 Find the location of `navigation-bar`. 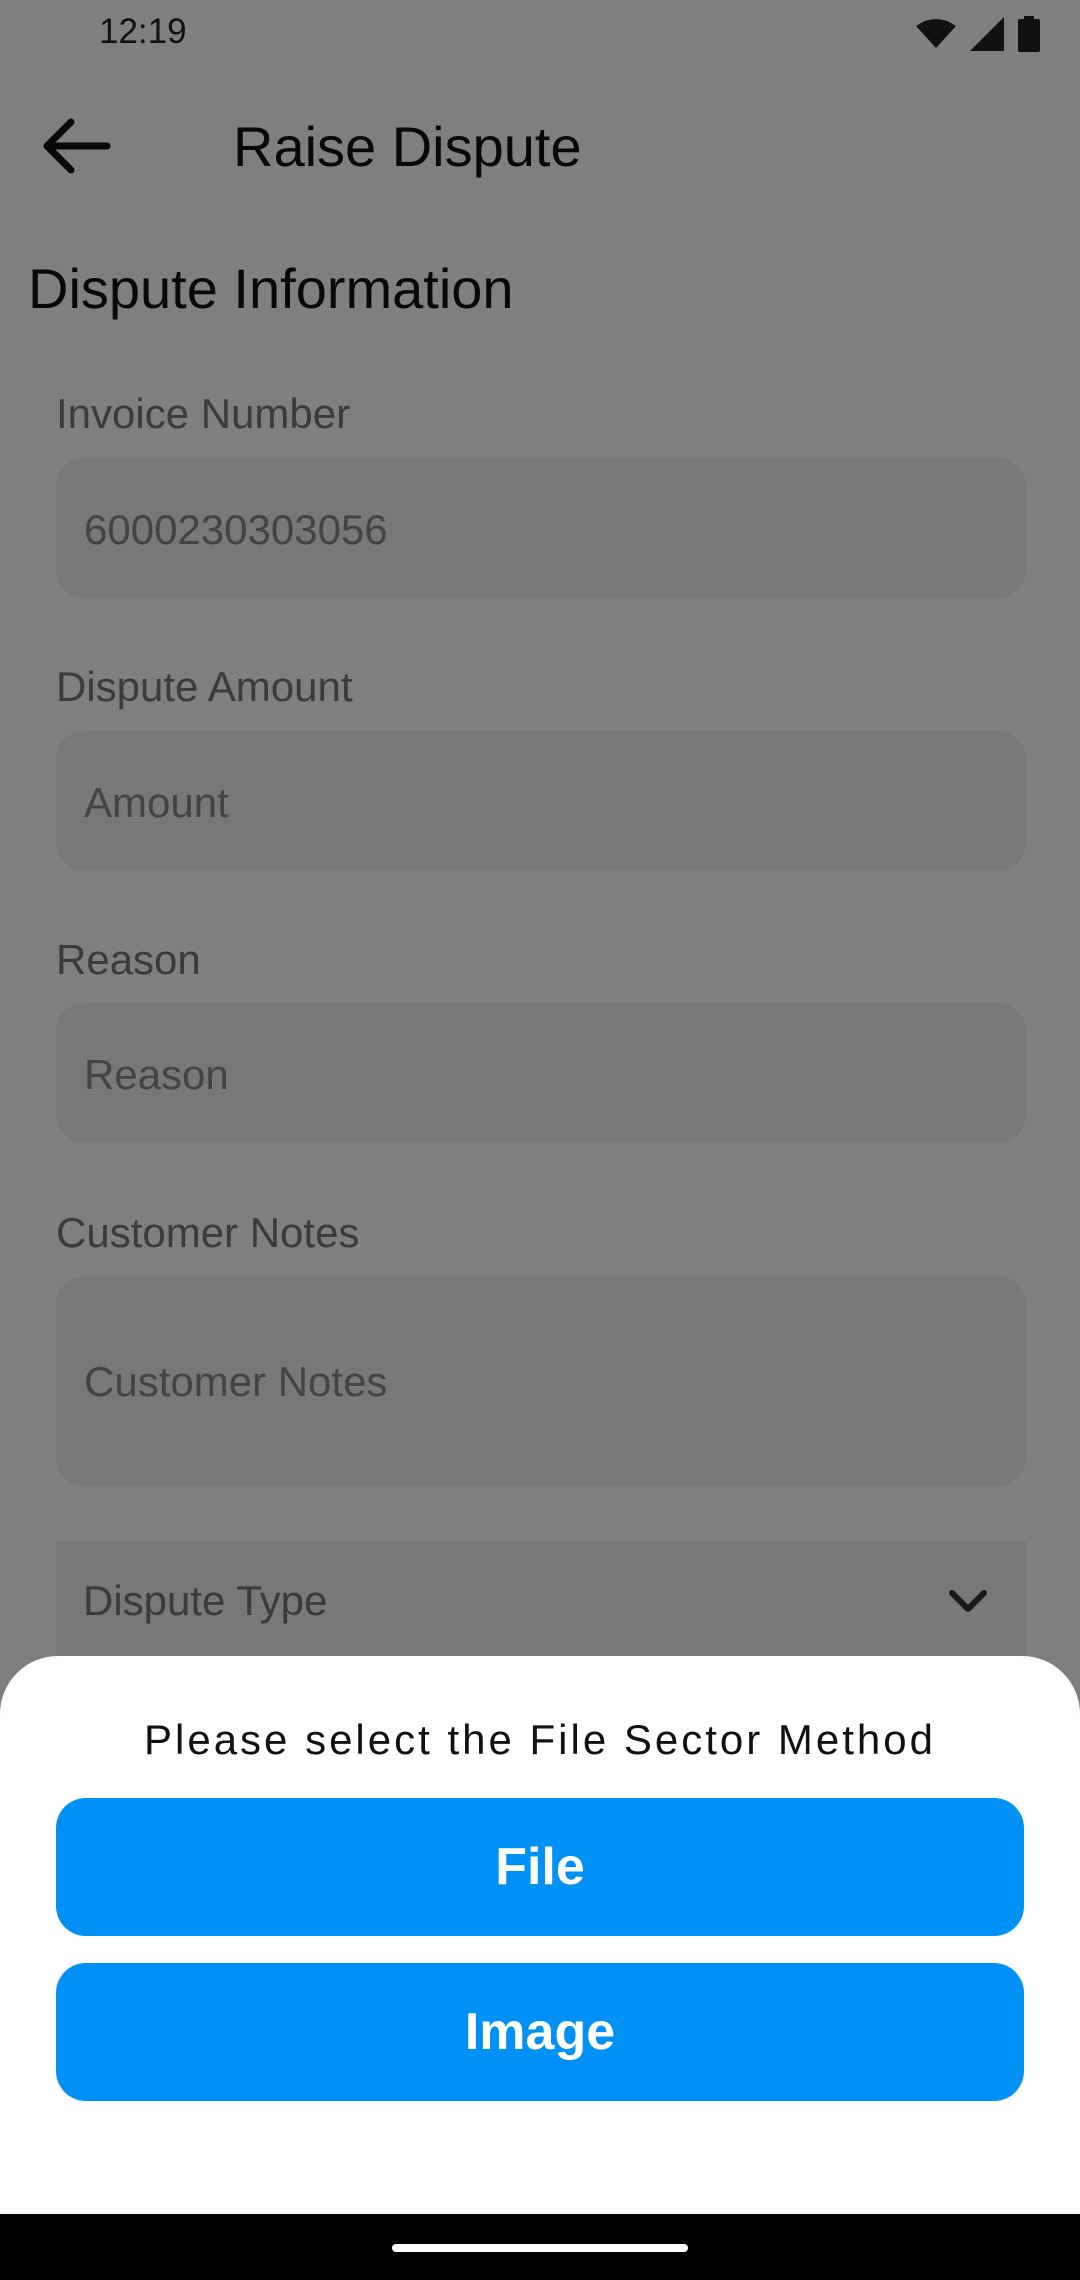

navigation-bar is located at coordinates (540, 2247).